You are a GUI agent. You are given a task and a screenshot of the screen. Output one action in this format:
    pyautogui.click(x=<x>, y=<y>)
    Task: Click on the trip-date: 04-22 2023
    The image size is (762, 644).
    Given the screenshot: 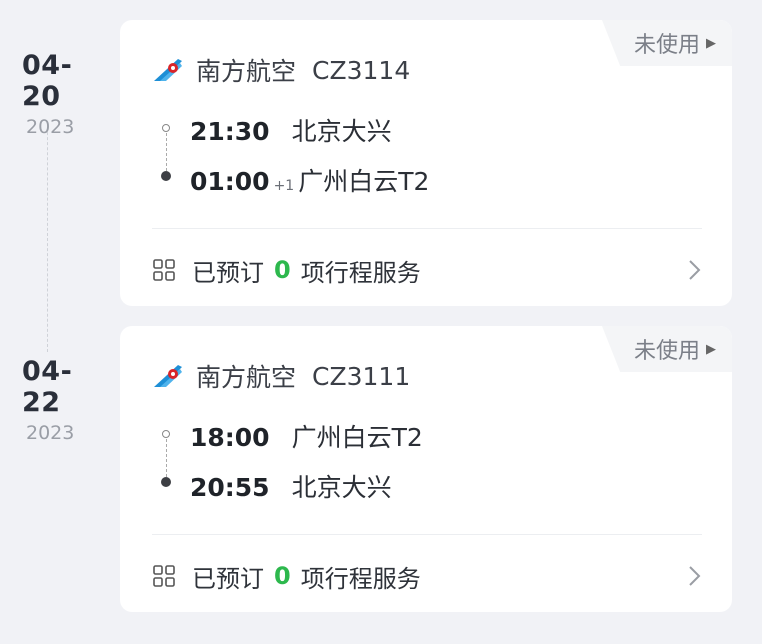 What is the action you would take?
    pyautogui.click(x=62, y=400)
    